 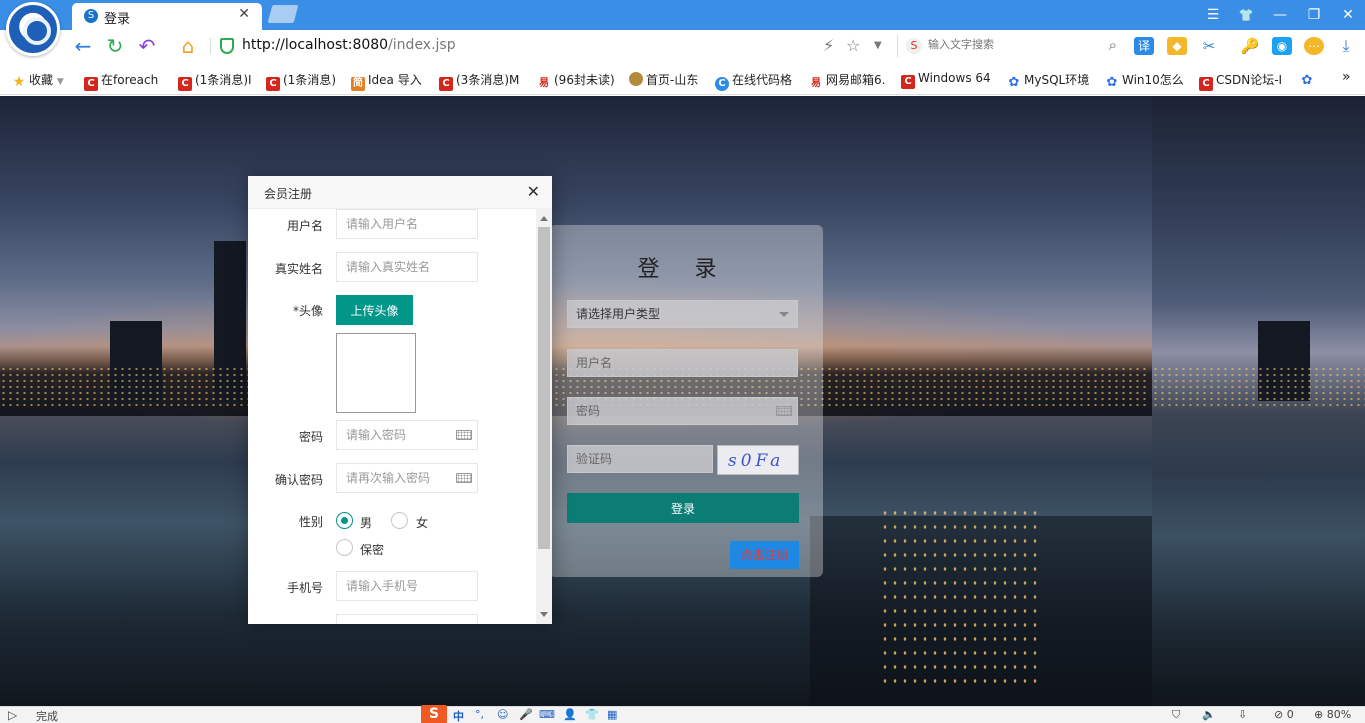 What do you see at coordinates (407, 267) in the screenshot?
I see `realname-input` at bounding box center [407, 267].